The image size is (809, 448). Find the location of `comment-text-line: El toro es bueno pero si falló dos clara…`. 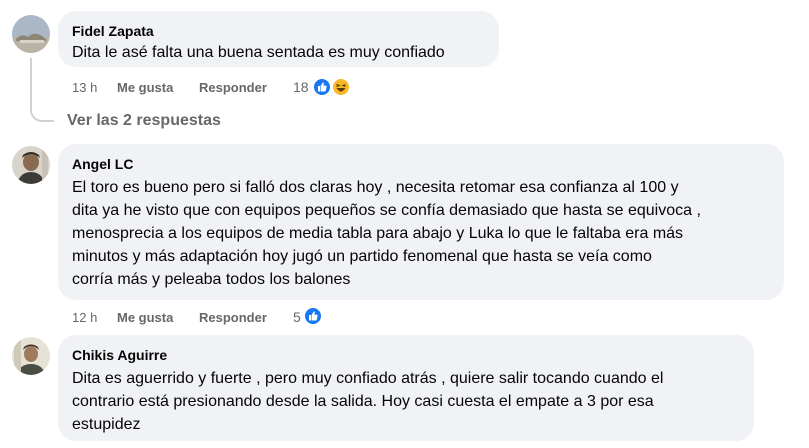

comment-text-line: El toro es bueno pero si falló dos clara… is located at coordinates (375, 187).